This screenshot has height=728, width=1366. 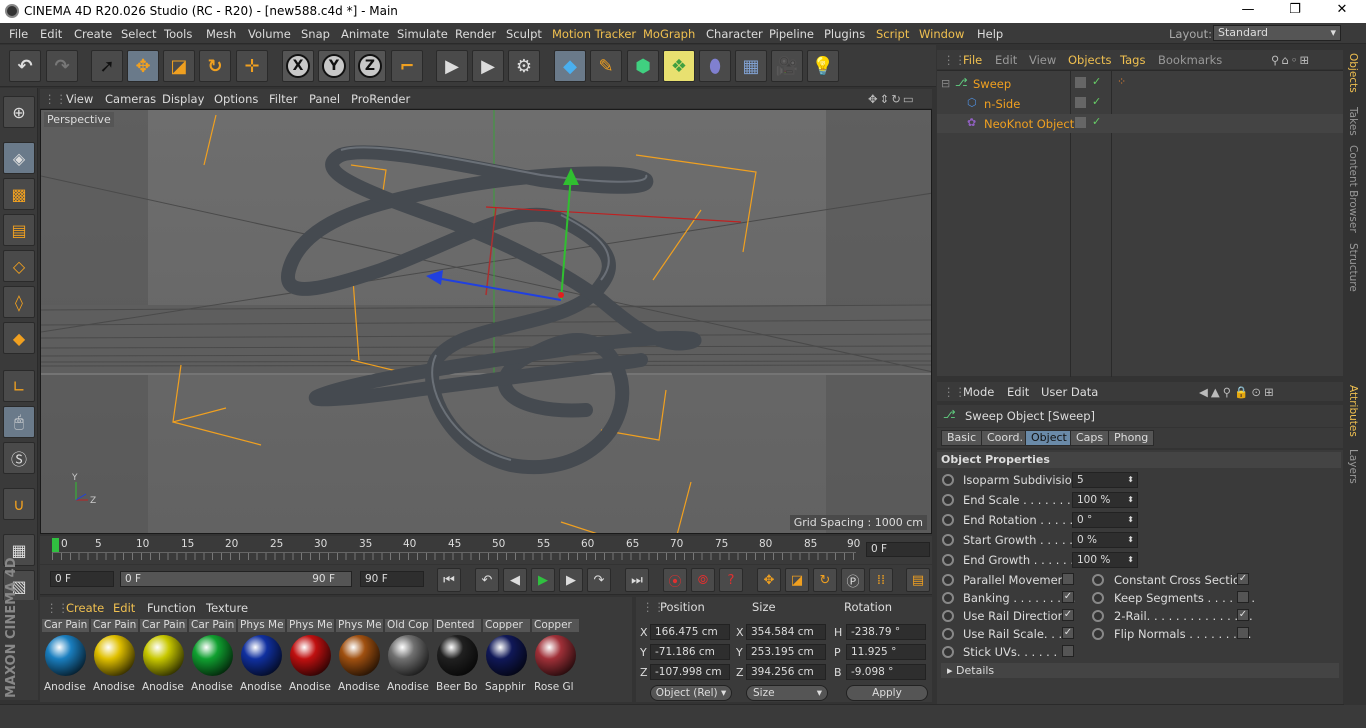 What do you see at coordinates (637, 580) in the screenshot?
I see `go-to-end-icon: ⏭` at bounding box center [637, 580].